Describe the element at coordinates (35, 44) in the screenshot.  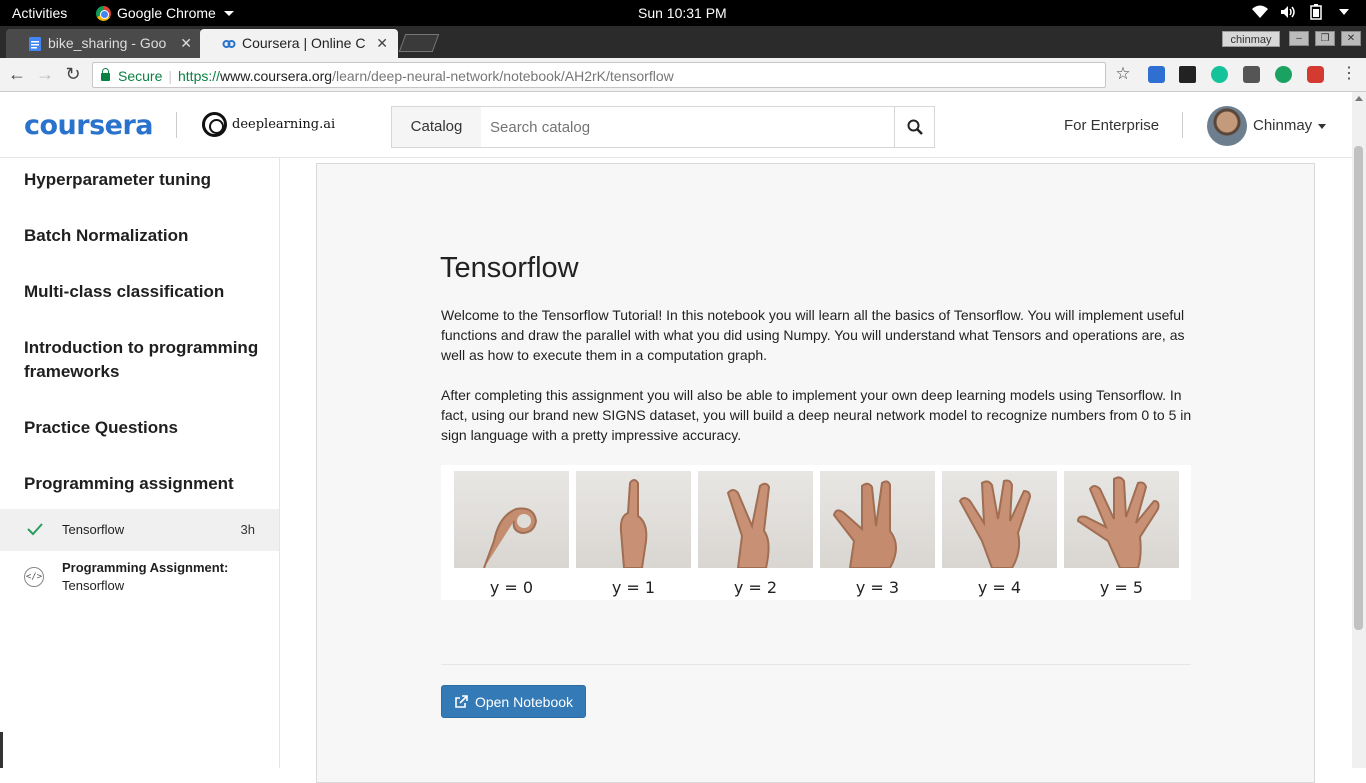
I see `docs-icon` at that location.